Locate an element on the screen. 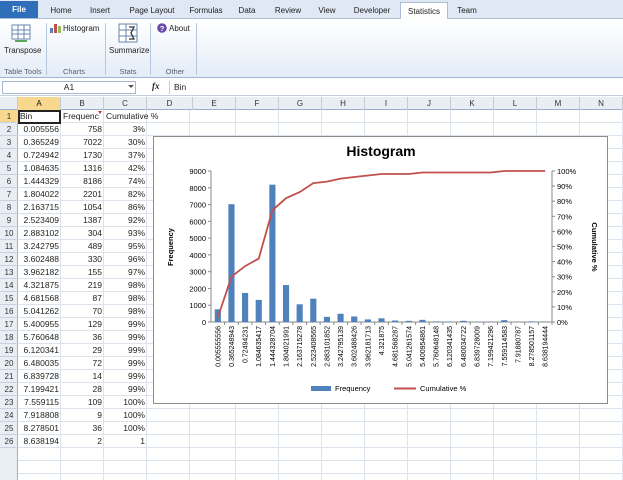 The height and width of the screenshot is (480, 623). tab-developer: Developer is located at coordinates (372, 10).